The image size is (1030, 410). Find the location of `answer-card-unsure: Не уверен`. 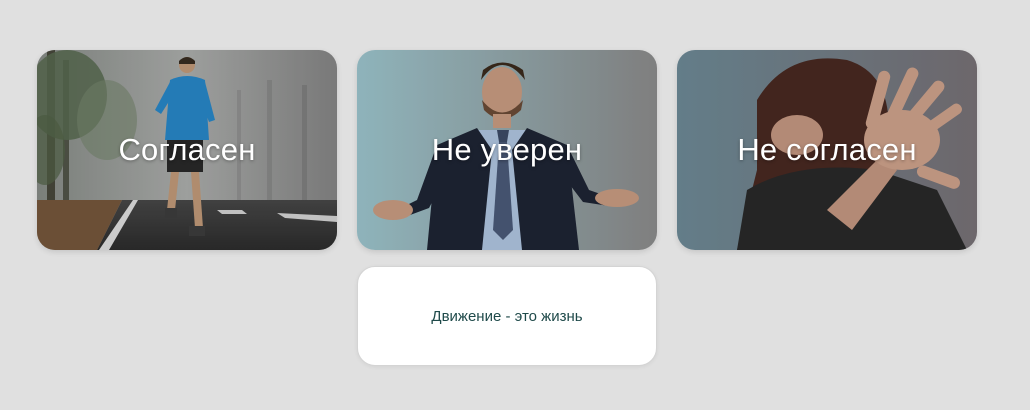

answer-card-unsure: Не уверен is located at coordinates (507, 150).